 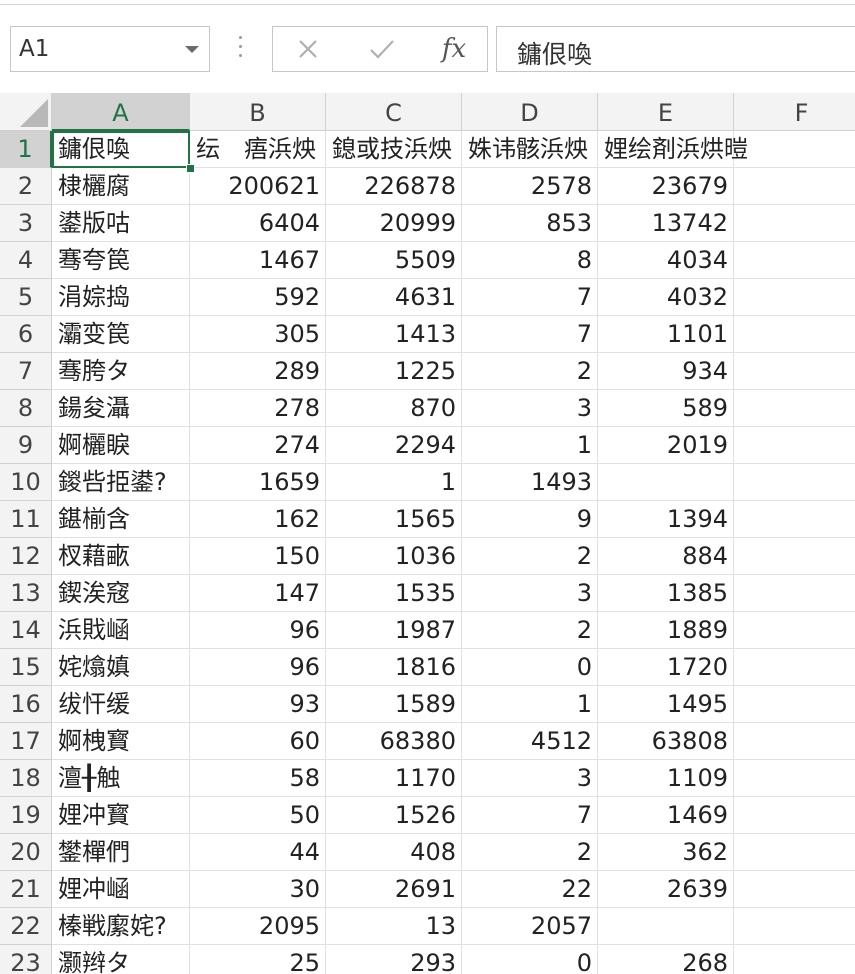 What do you see at coordinates (666, 260) in the screenshot?
I see `cell: 4034` at bounding box center [666, 260].